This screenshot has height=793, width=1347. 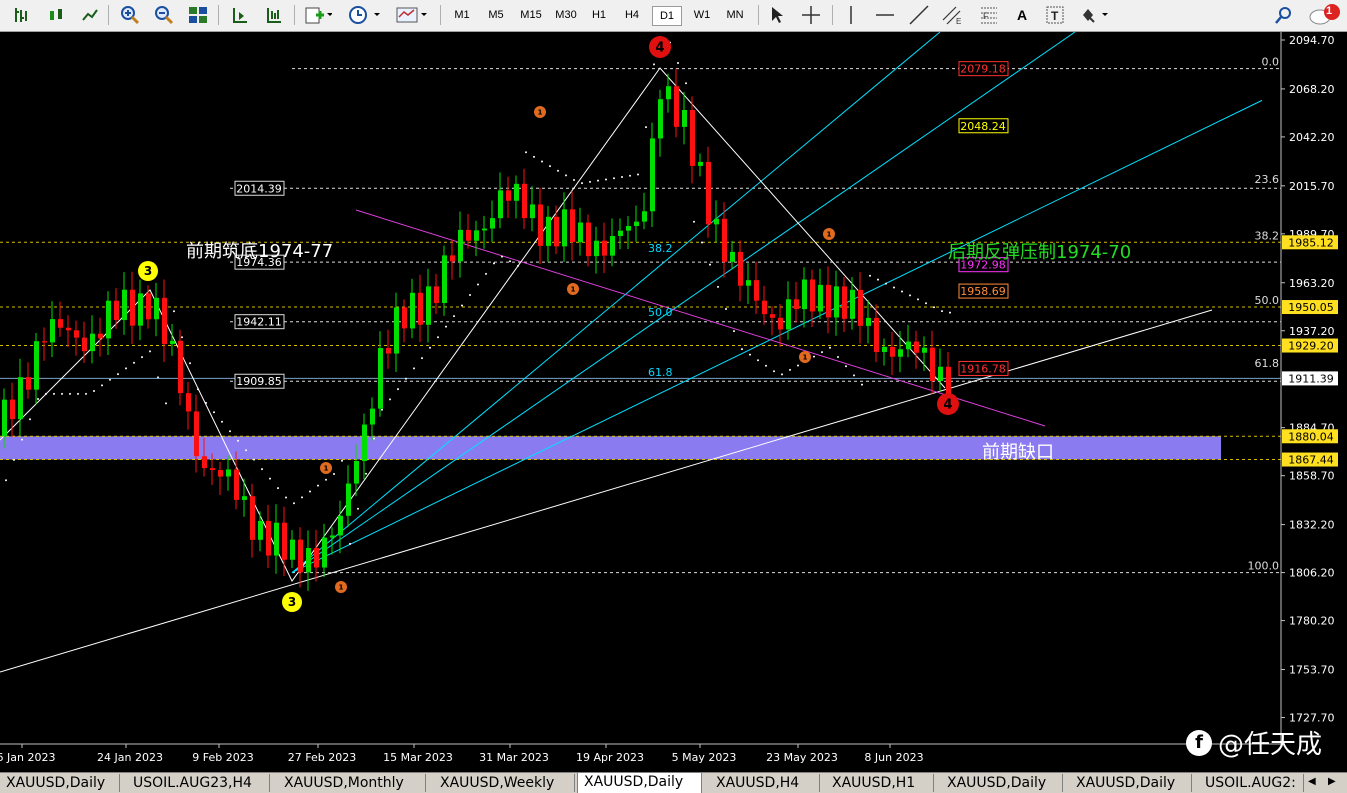 What do you see at coordinates (1312, 621) in the screenshot?
I see `price-tick-label: 1780.20` at bounding box center [1312, 621].